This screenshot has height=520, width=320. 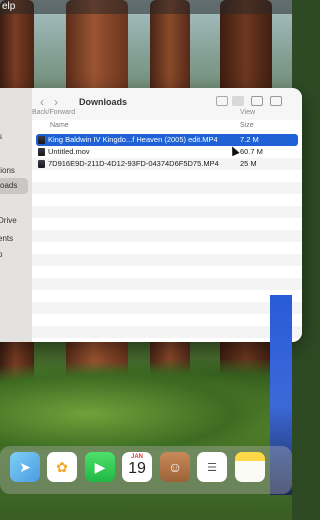 I want to click on sidebar-item: tions, so click(x=7, y=170).